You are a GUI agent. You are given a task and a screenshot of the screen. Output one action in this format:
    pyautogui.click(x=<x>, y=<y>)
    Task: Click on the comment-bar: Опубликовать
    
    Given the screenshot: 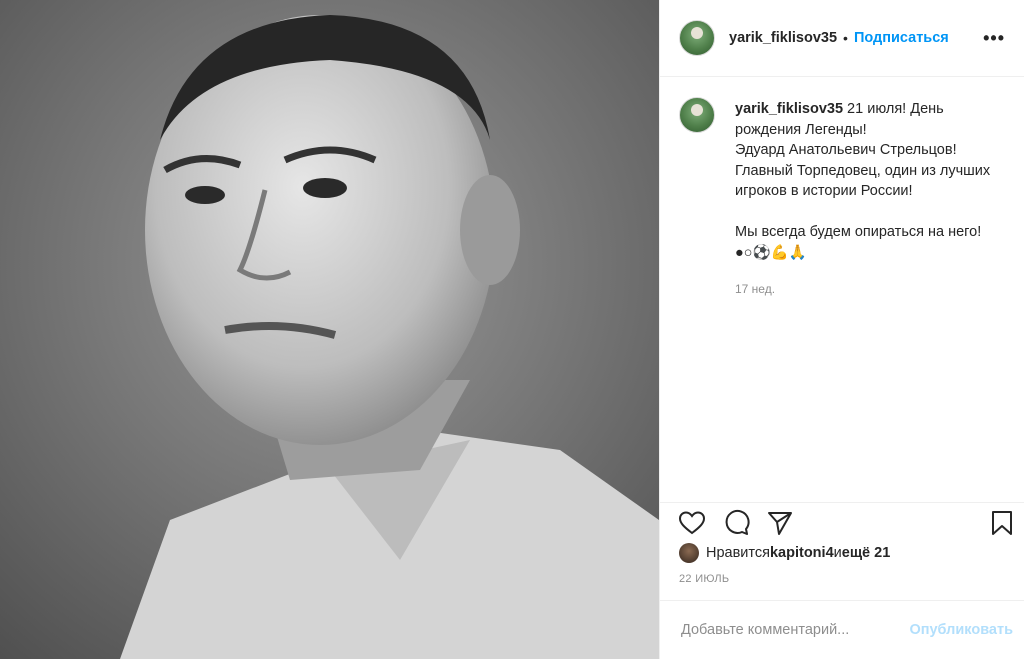 What is the action you would take?
    pyautogui.click(x=842, y=629)
    